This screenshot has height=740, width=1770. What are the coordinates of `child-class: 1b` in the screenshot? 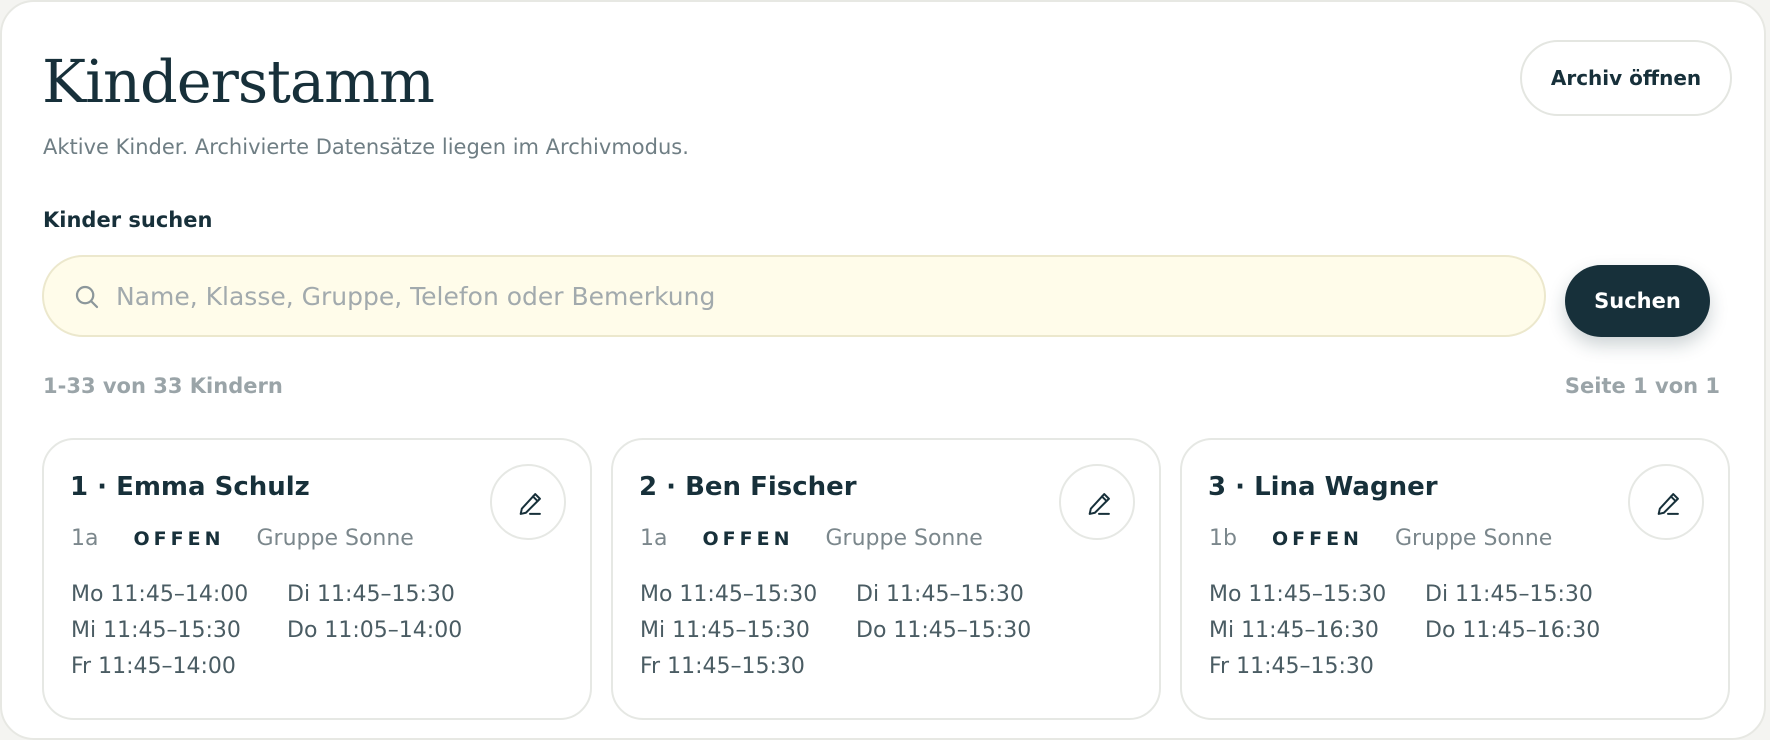 It's located at (1223, 538).